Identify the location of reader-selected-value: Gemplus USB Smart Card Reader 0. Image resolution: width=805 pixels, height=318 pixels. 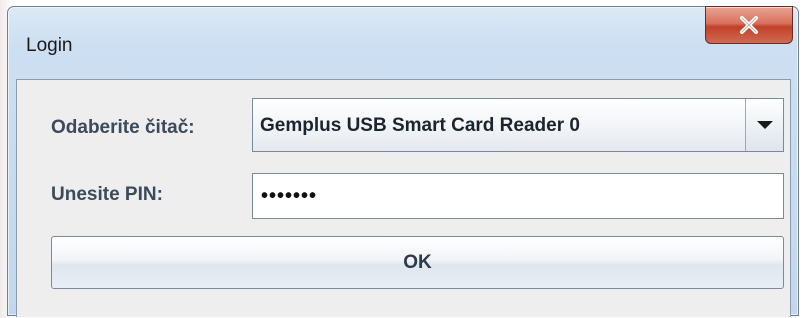
(420, 125).